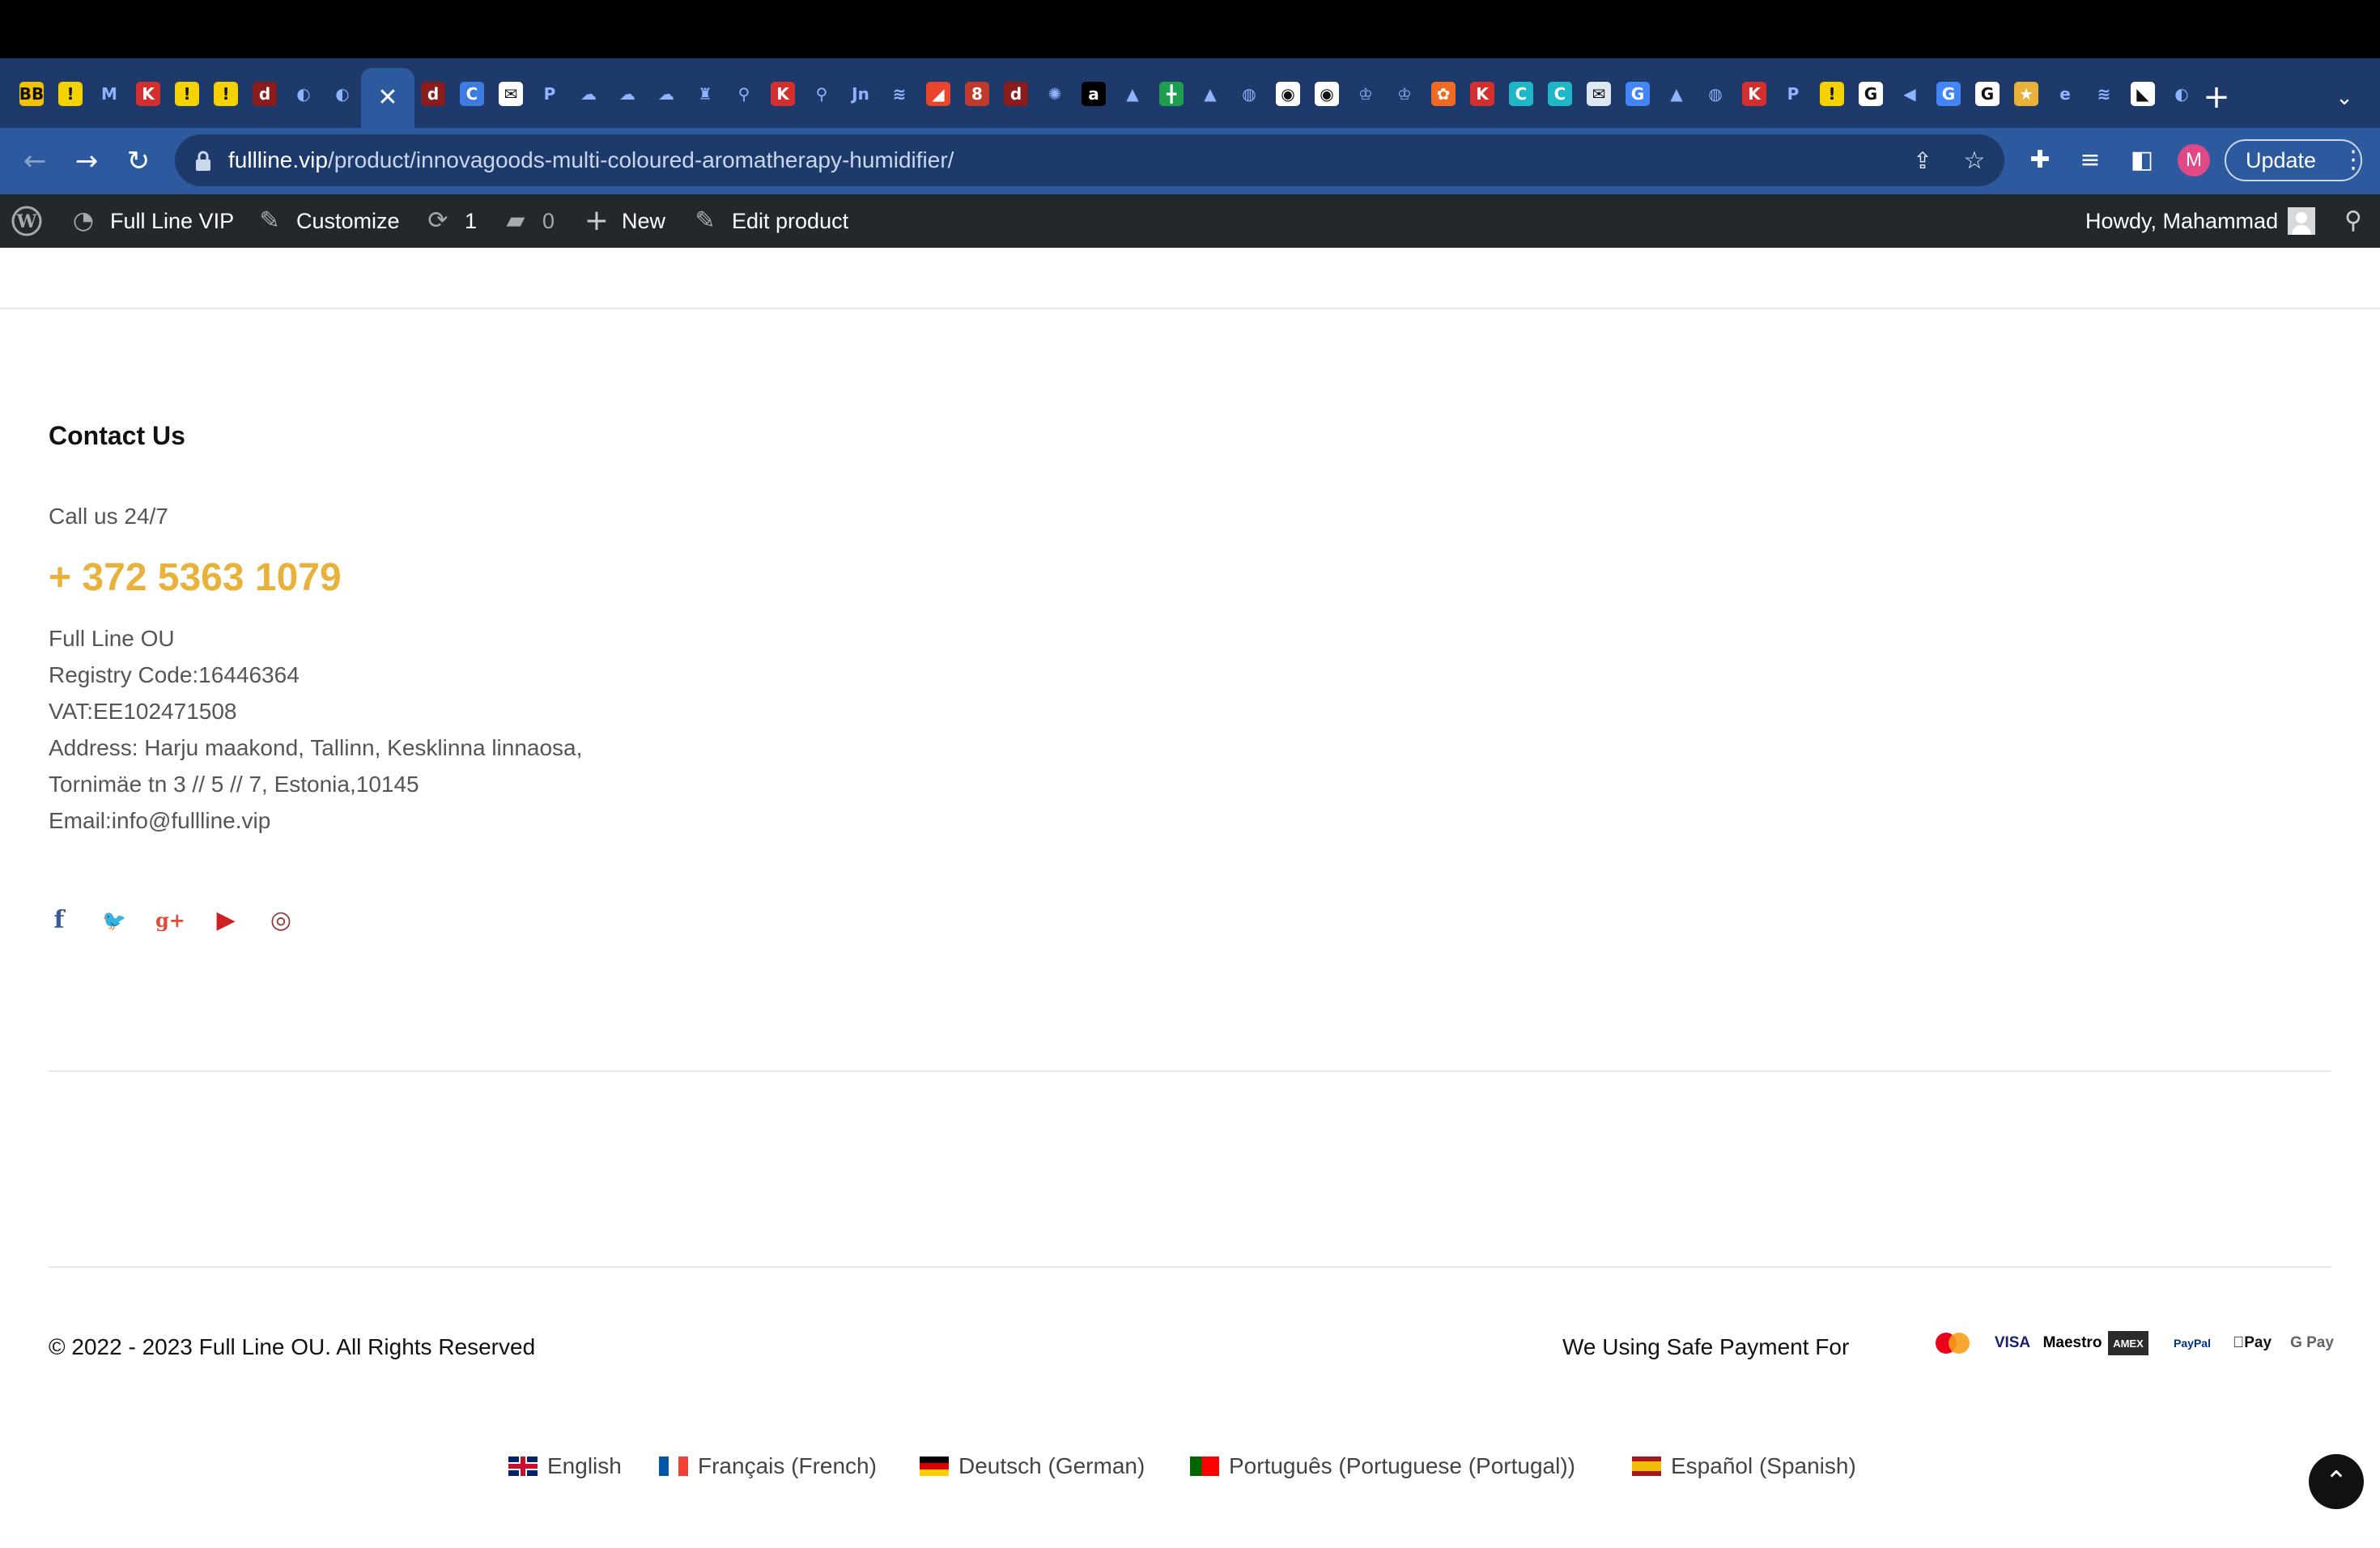 The width and height of the screenshot is (2380, 1548). I want to click on google-plus-icon: g+, so click(170, 920).